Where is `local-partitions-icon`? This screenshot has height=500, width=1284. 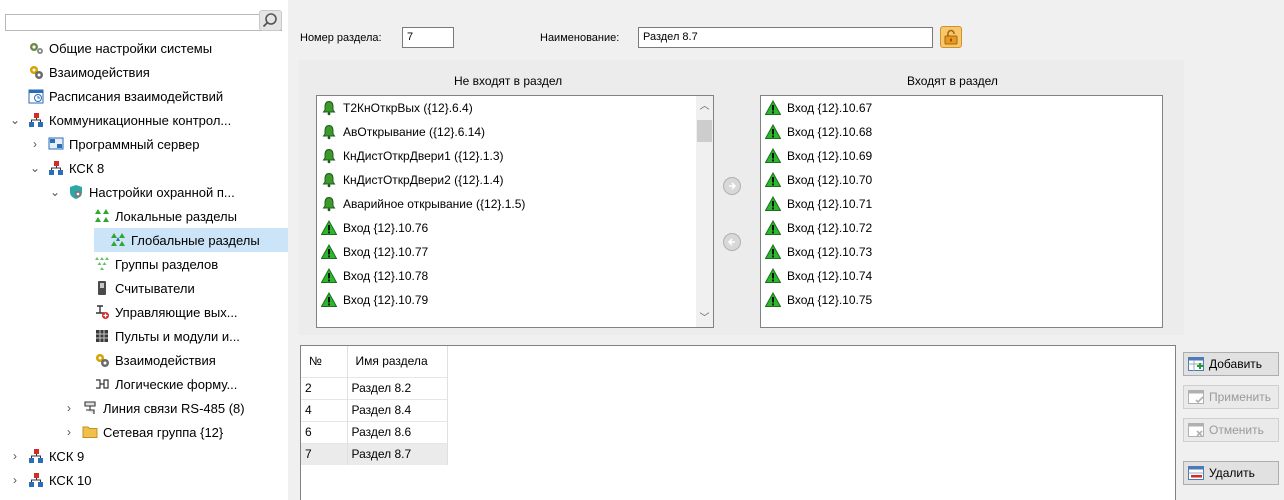 local-partitions-icon is located at coordinates (102, 216).